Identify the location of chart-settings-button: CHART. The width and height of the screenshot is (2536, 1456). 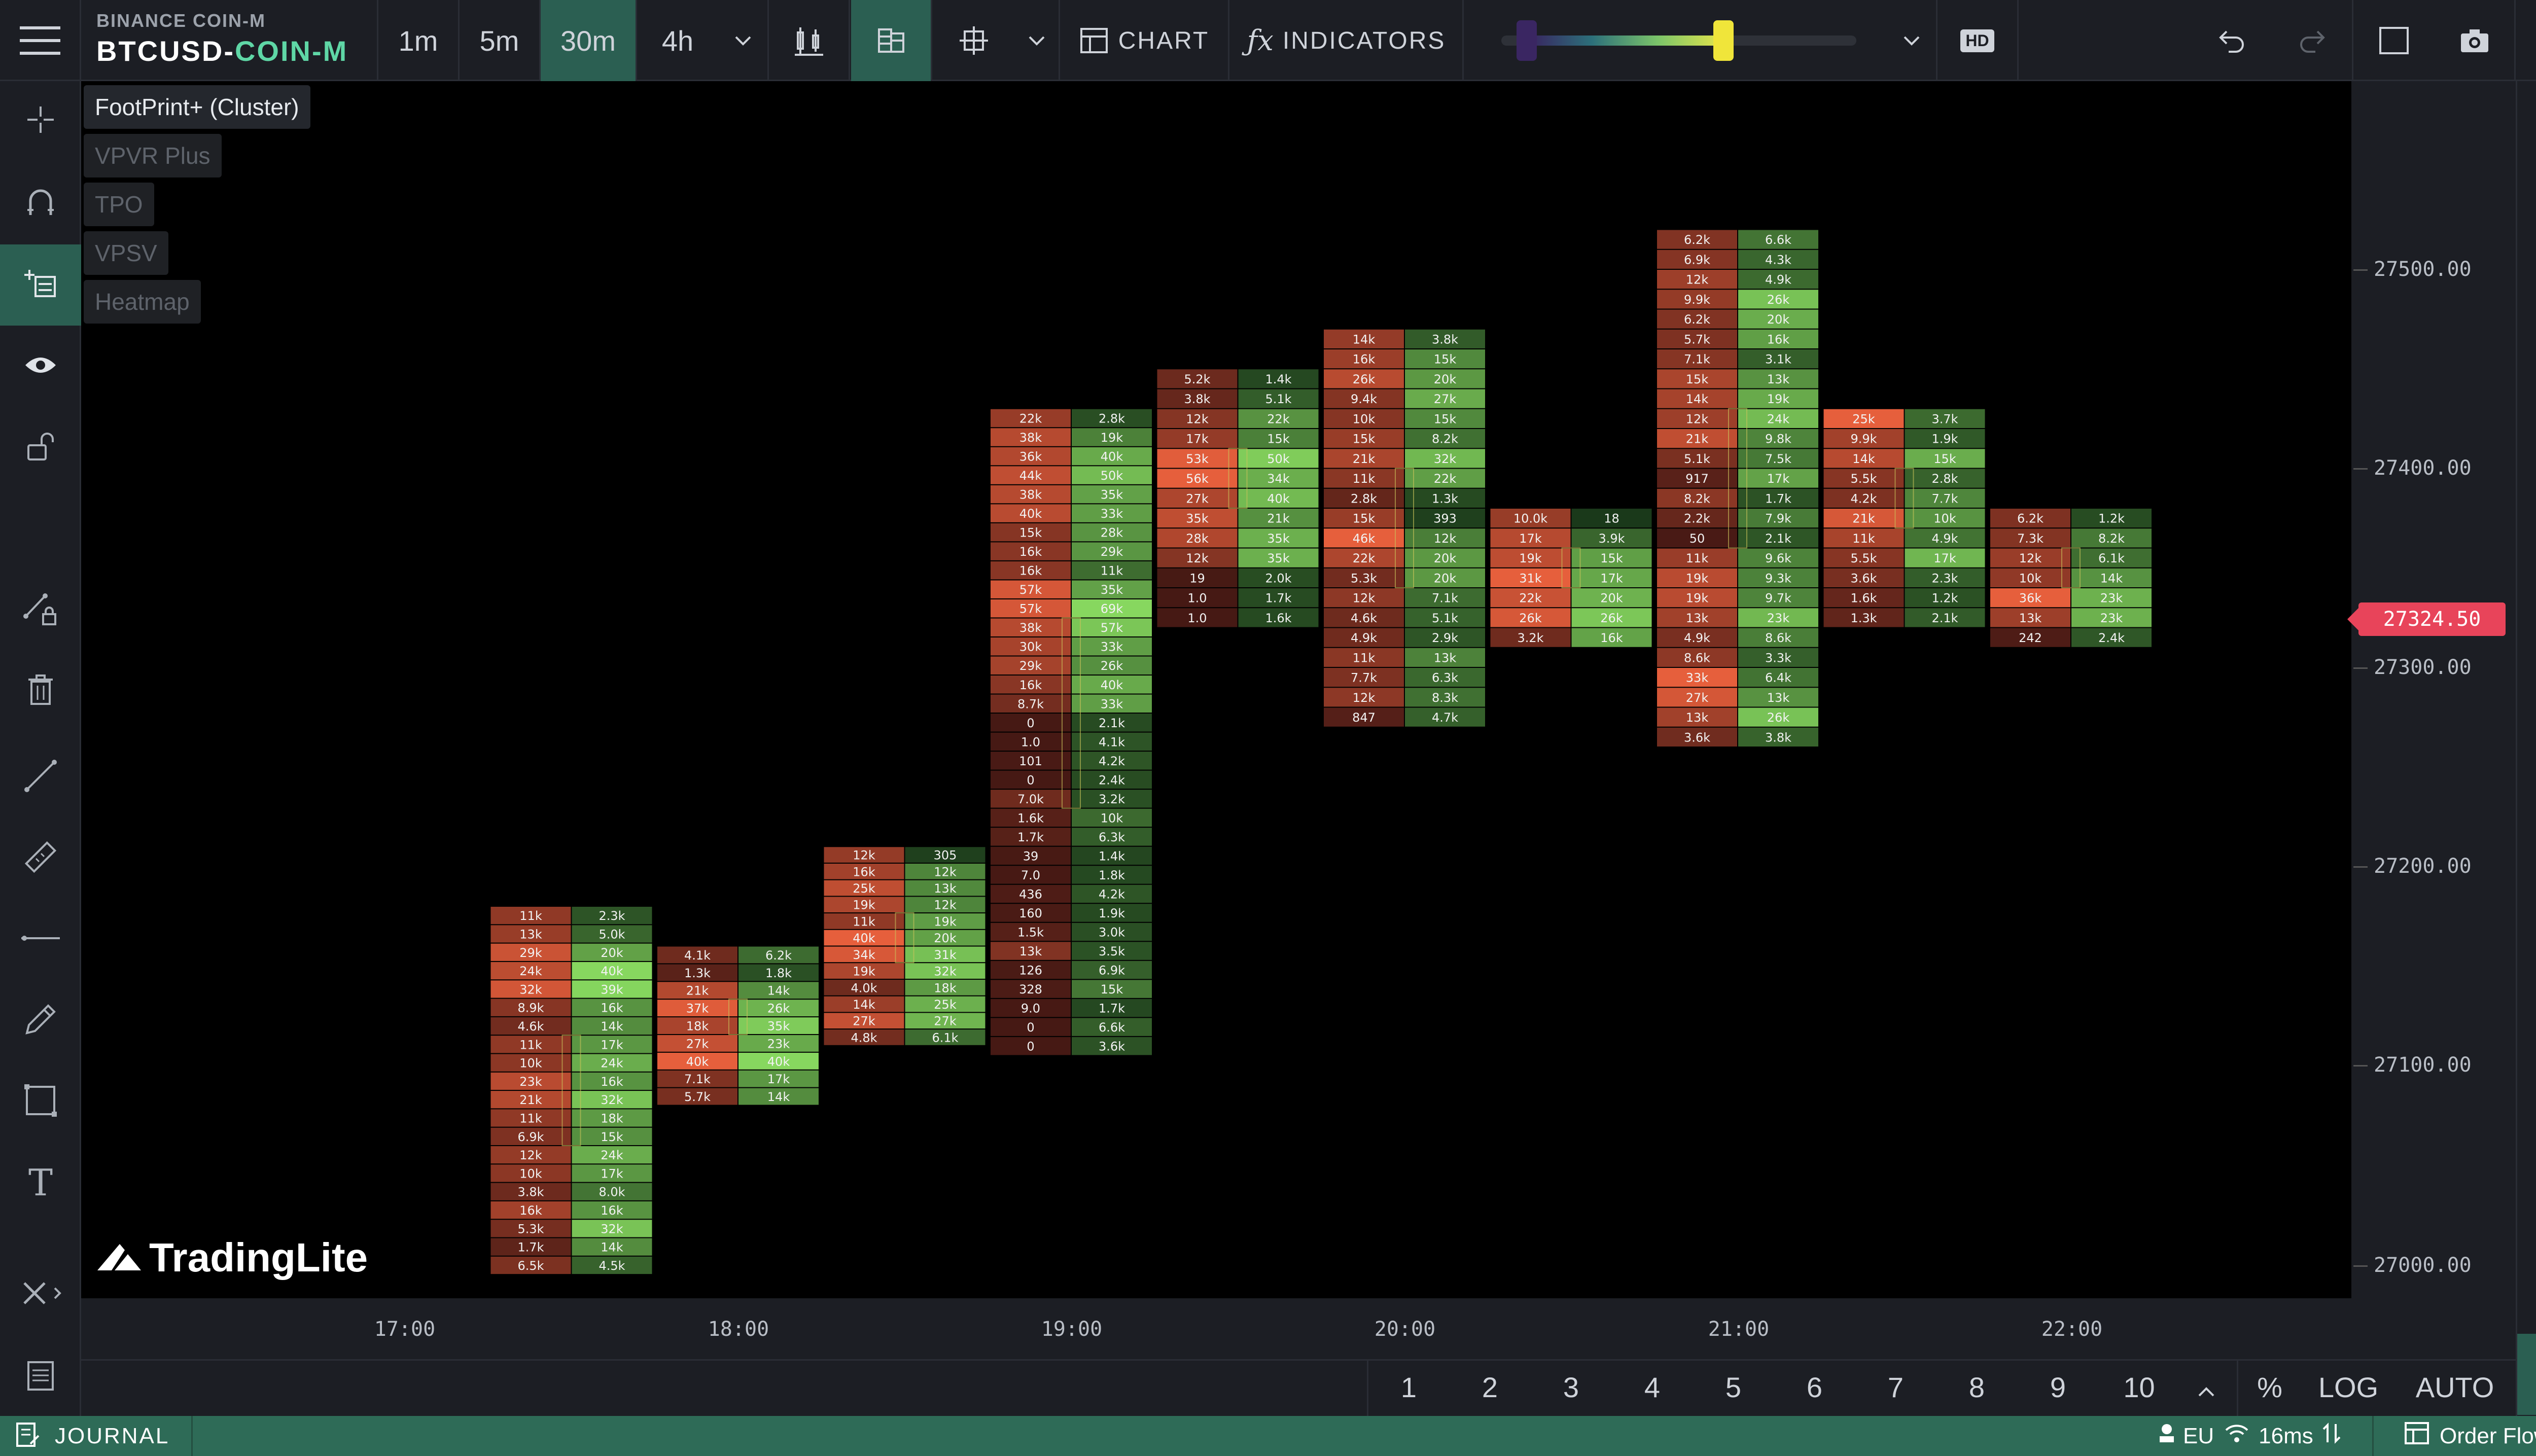
(1145, 40).